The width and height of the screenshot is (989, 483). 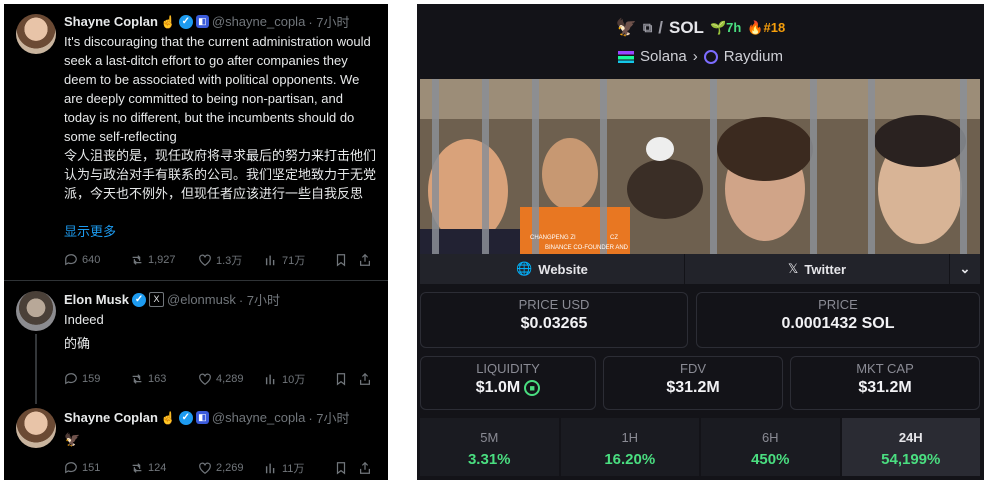 I want to click on tab-1h: 1H 16.20%, so click(x=629, y=447).